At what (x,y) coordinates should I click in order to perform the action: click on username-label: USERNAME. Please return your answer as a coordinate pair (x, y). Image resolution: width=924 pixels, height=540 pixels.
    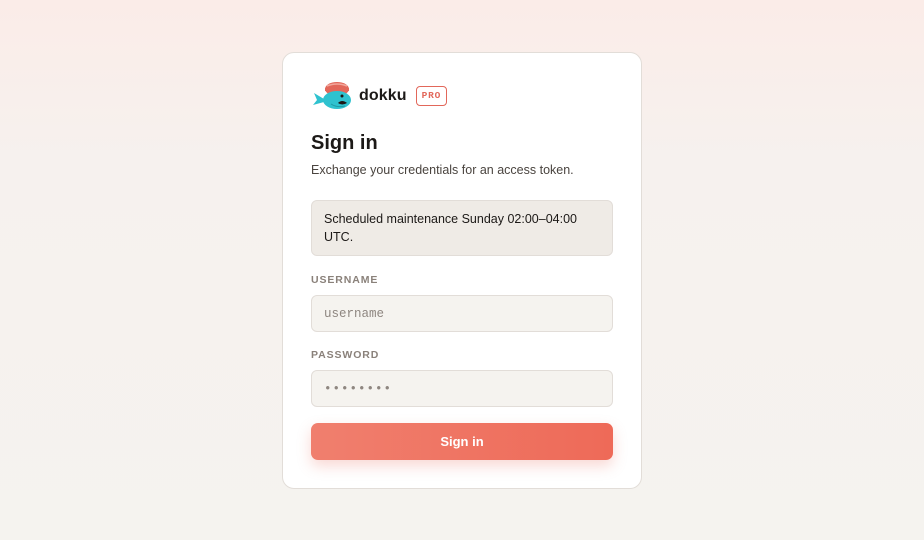
    Looking at the image, I should click on (345, 280).